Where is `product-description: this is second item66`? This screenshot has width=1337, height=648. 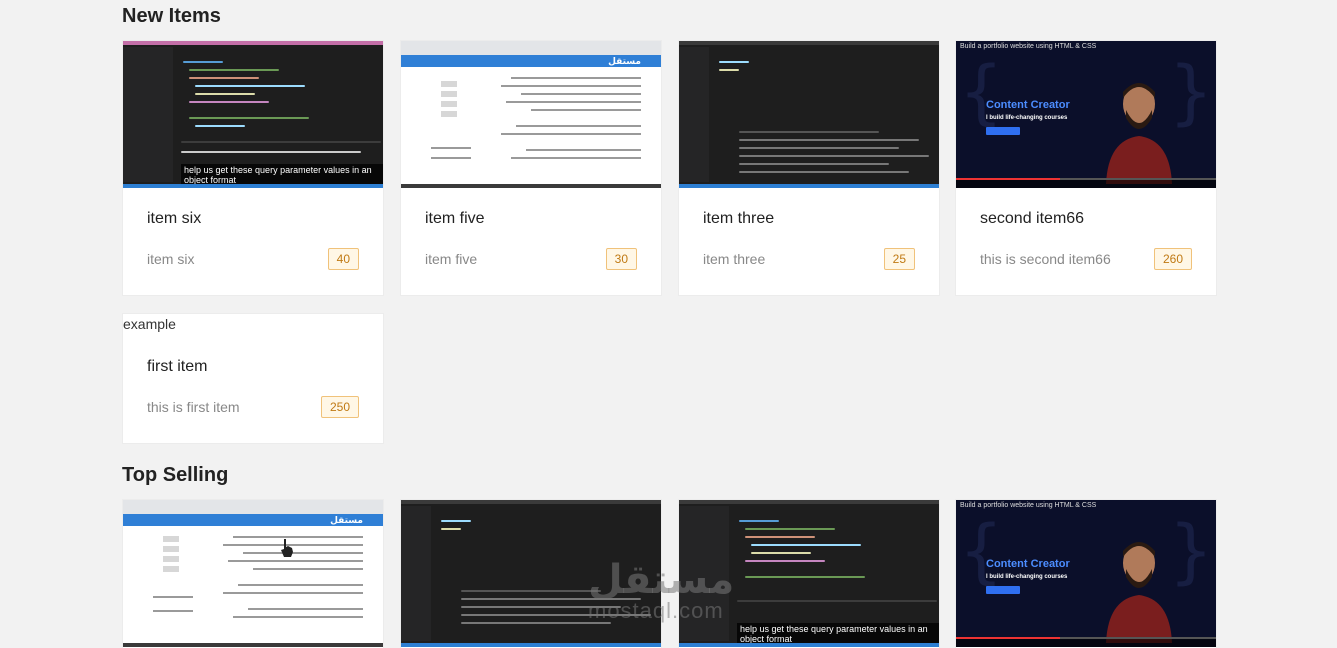 product-description: this is second item66 is located at coordinates (1045, 259).